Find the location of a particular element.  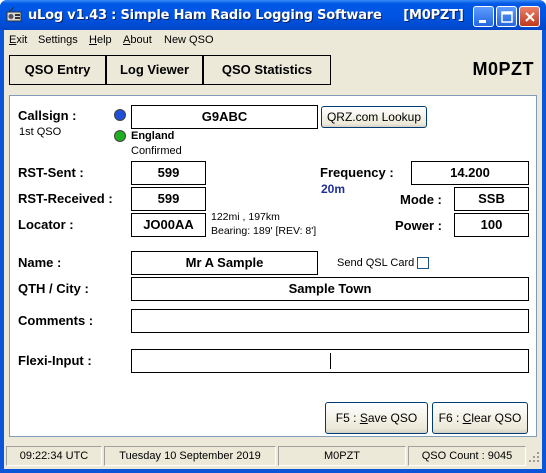

callsign-input: G9ABC is located at coordinates (224, 117).